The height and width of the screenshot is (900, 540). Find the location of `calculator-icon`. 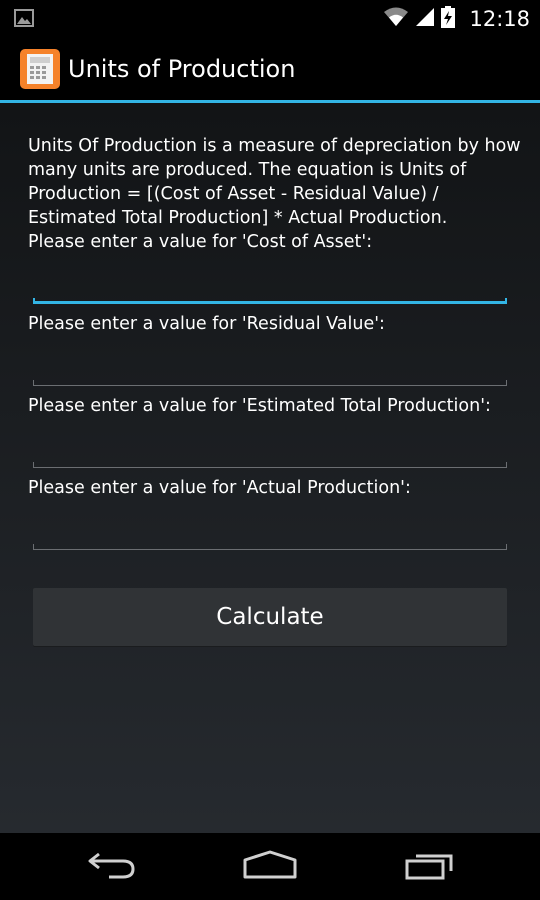

calculator-icon is located at coordinates (40, 69).